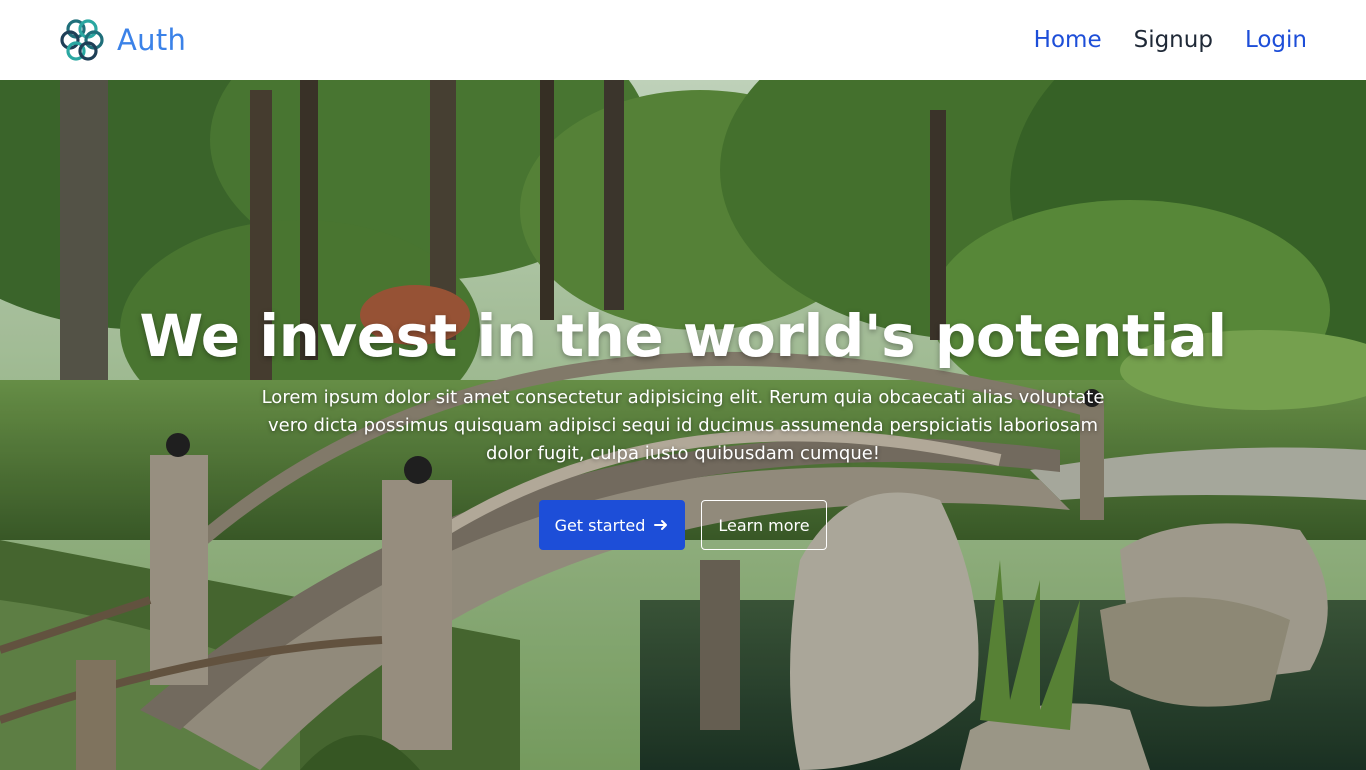  I want to click on brand-link: Auth, so click(122, 40).